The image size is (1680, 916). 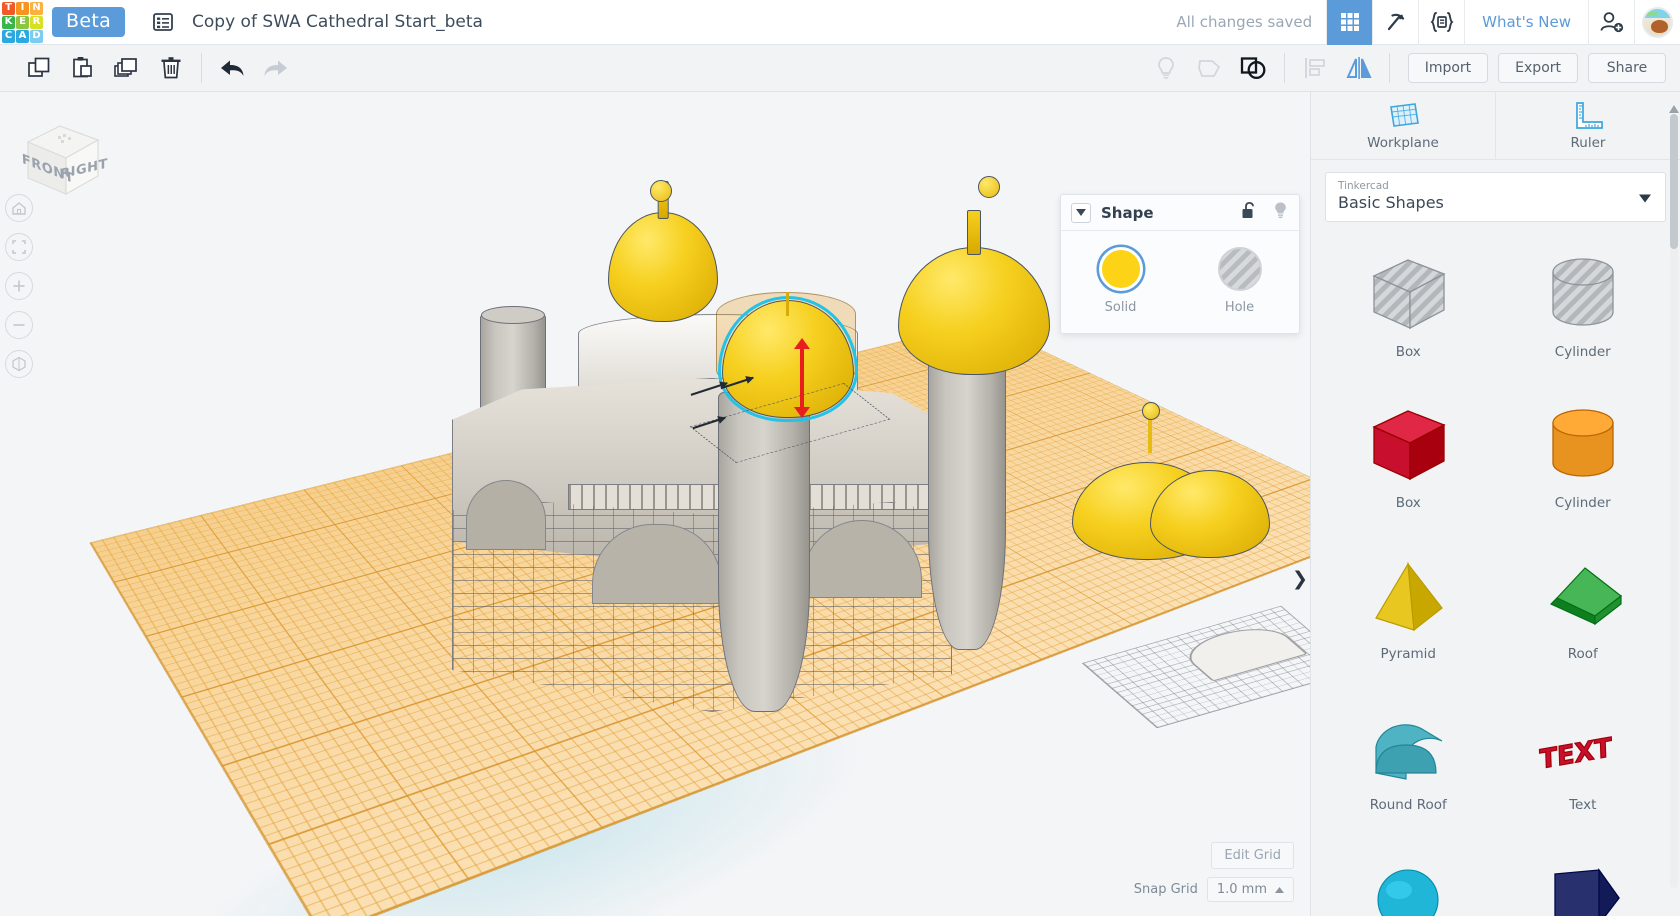 I want to click on redo-button, so click(x=276, y=68).